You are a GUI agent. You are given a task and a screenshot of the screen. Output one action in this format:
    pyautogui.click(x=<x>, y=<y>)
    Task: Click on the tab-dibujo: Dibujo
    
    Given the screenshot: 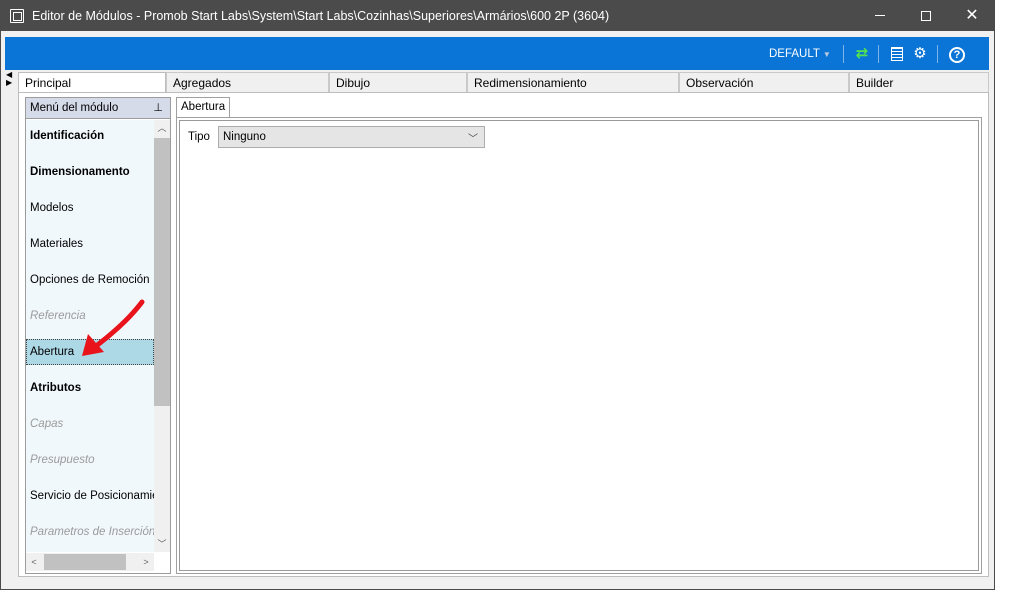 What is the action you would take?
    pyautogui.click(x=398, y=82)
    